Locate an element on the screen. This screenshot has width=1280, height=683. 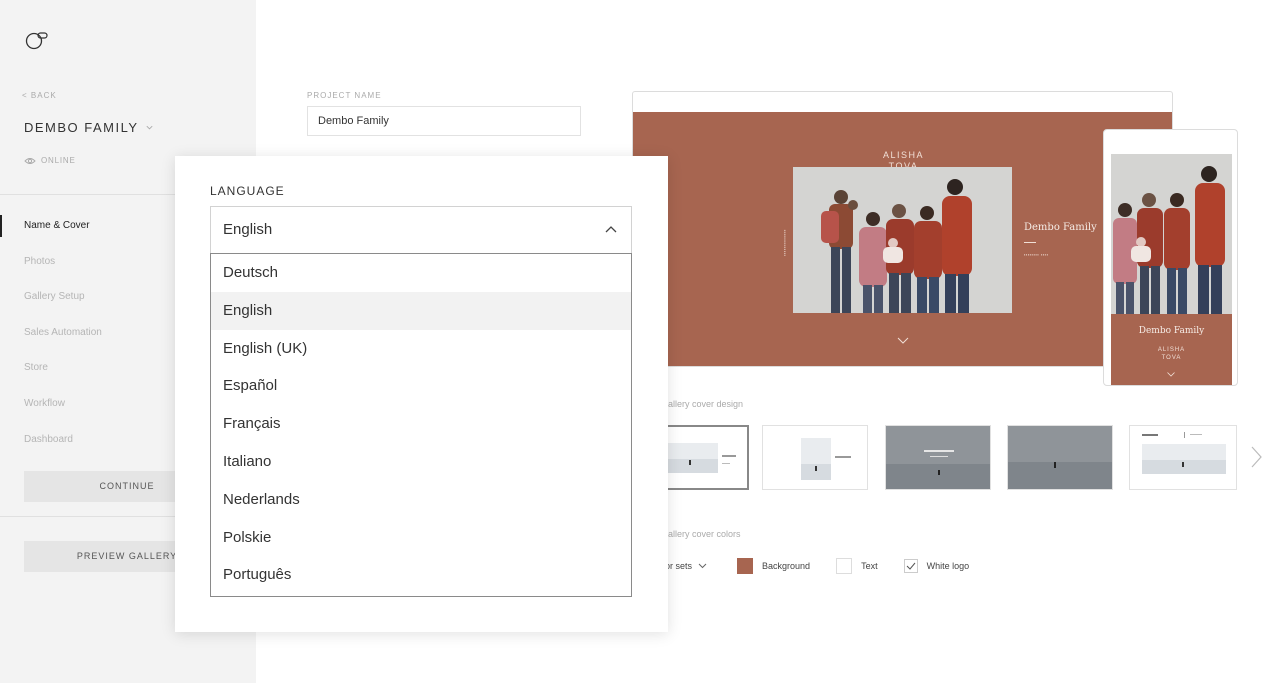
language-selected-value: English is located at coordinates (248, 229).